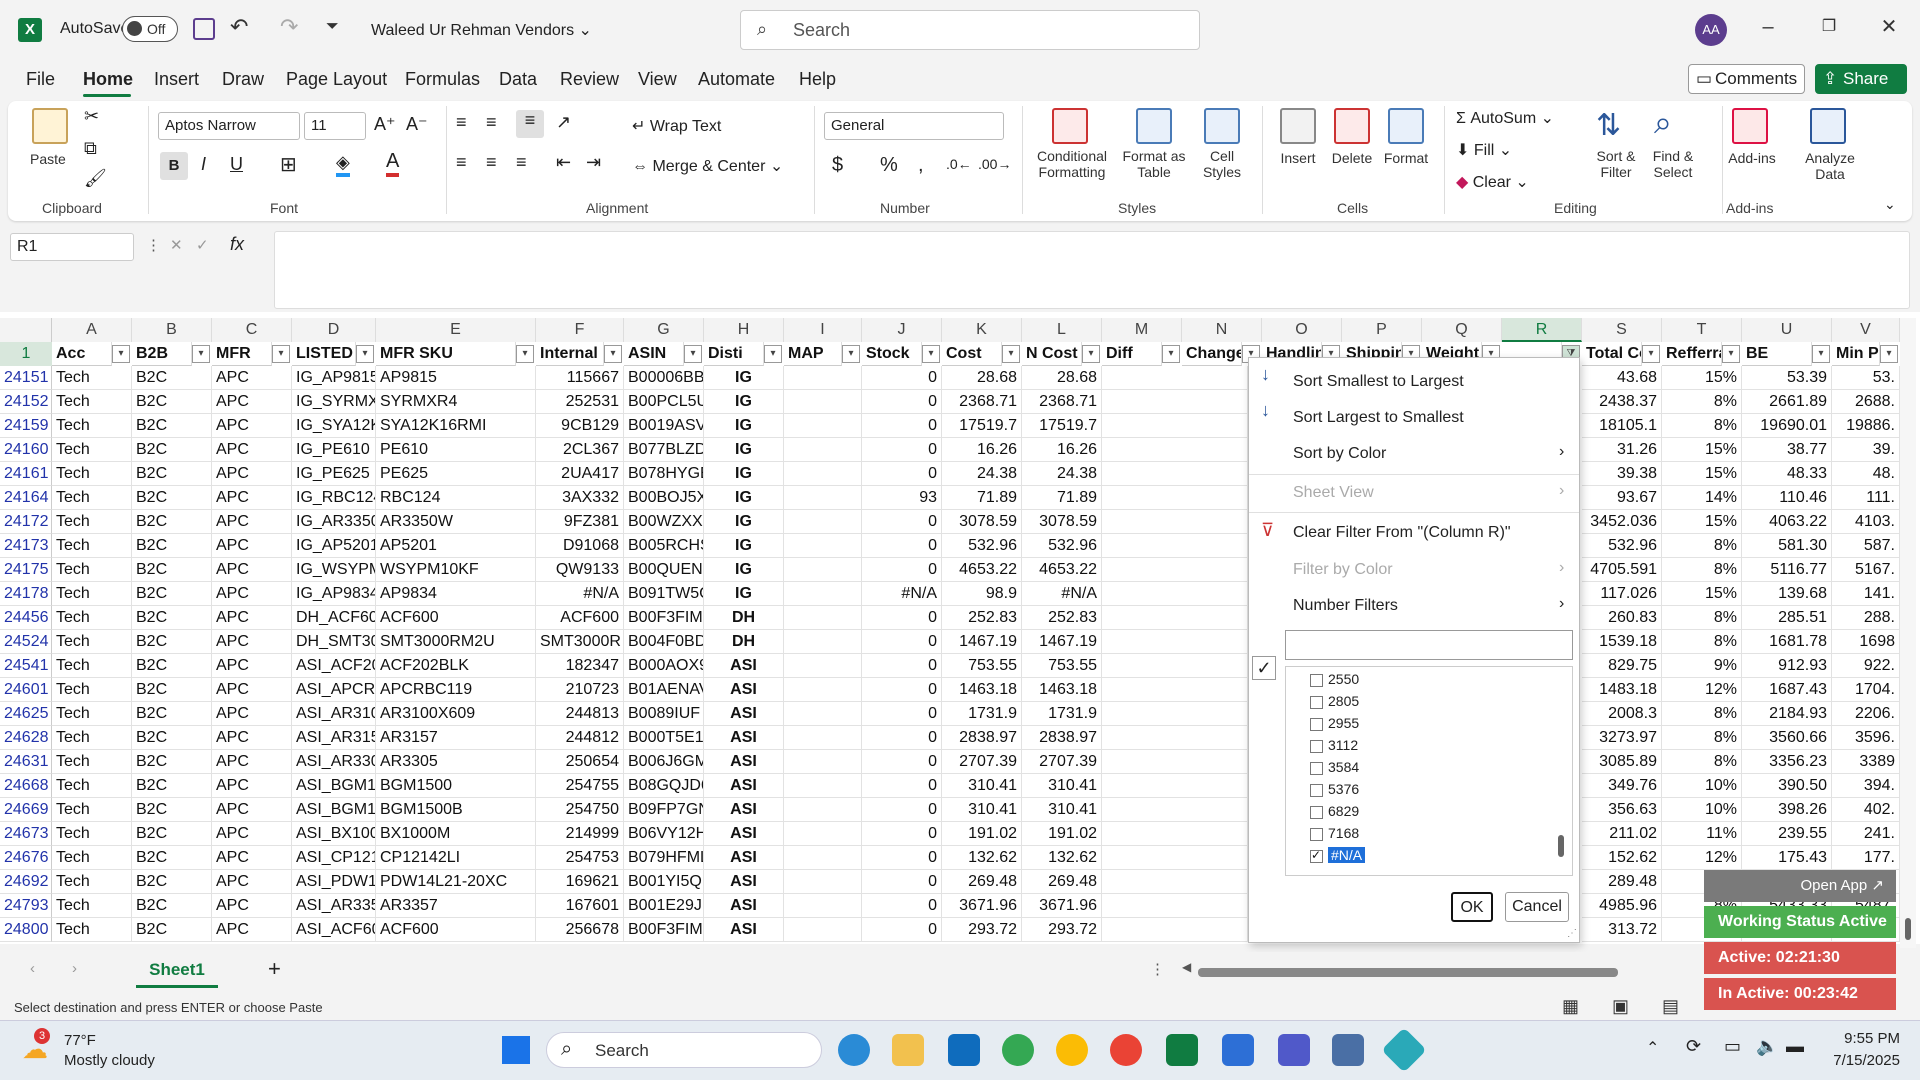  Describe the element at coordinates (1787, 738) in the screenshot. I see `table-cell: 3560.66` at that location.